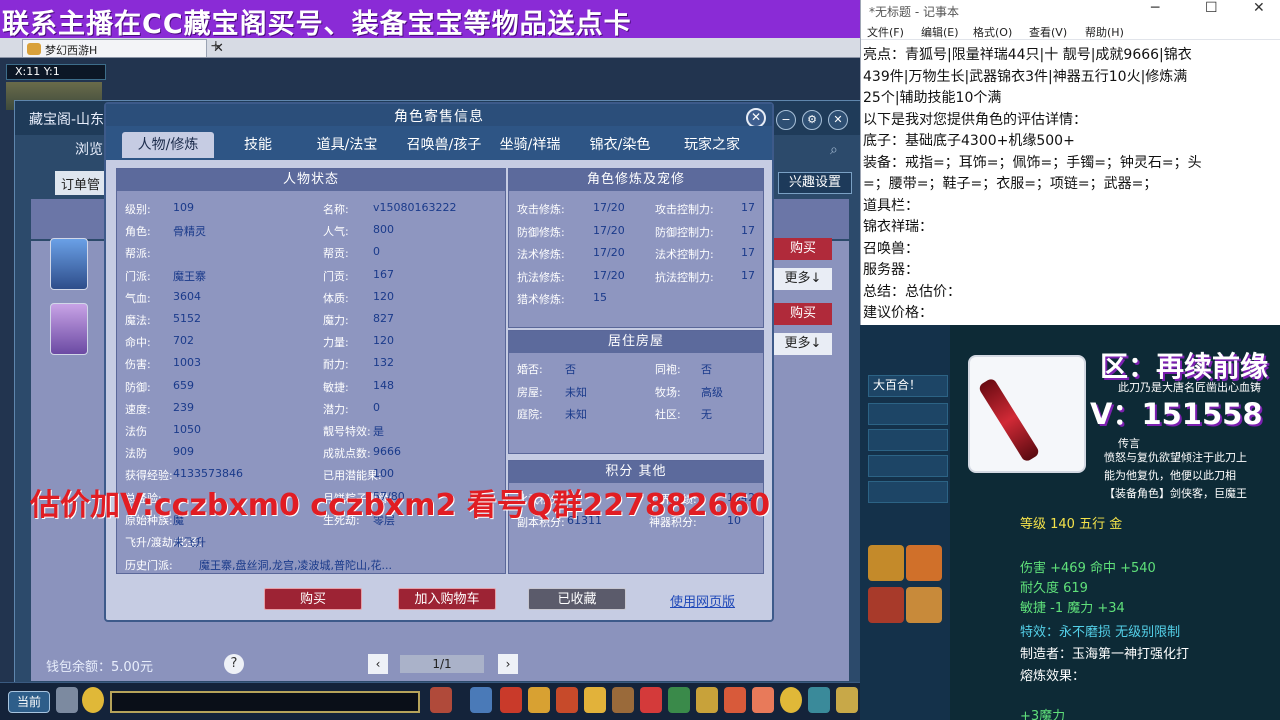  Describe the element at coordinates (891, 205) in the screenshot. I see `notepad-line: 道具栏：` at that location.